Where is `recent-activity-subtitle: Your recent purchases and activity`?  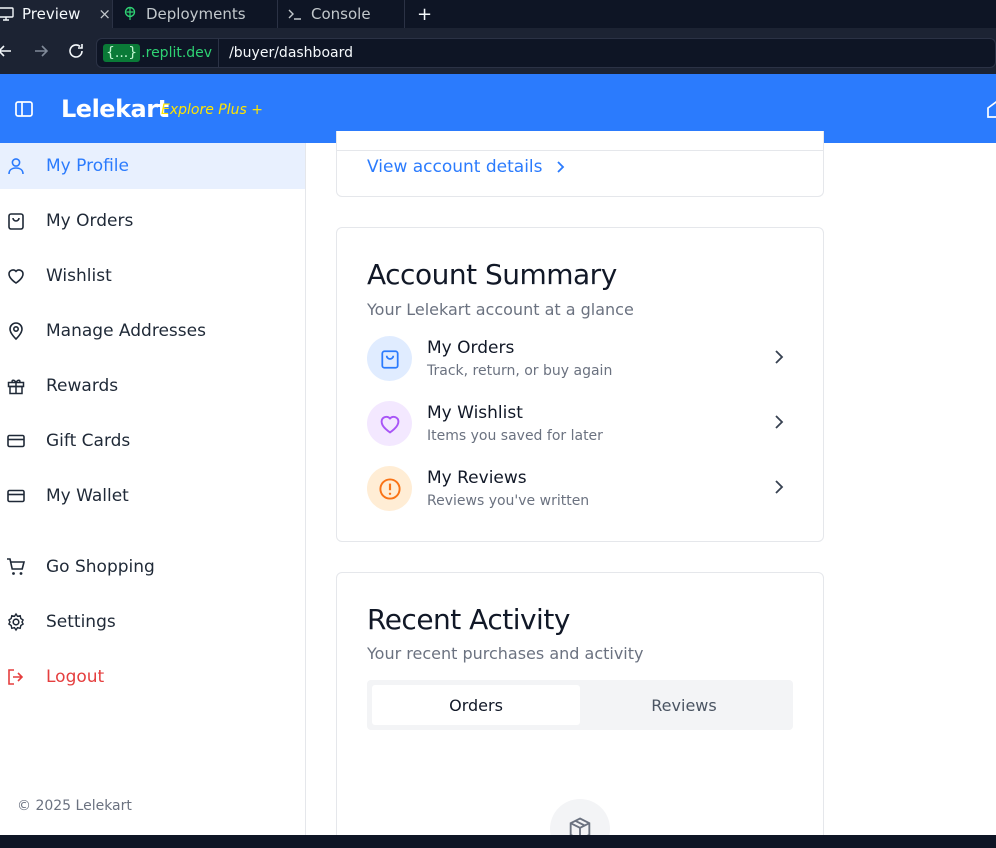
recent-activity-subtitle: Your recent purchases and activity is located at coordinates (505, 653).